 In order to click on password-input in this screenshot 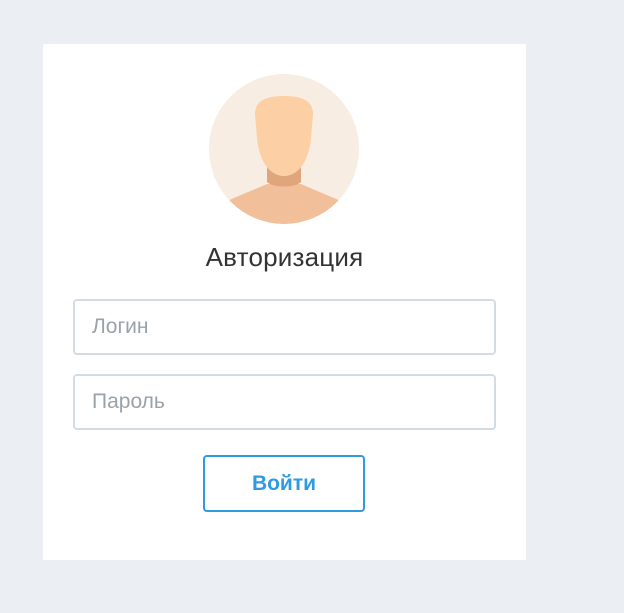, I will do `click(284, 402)`.